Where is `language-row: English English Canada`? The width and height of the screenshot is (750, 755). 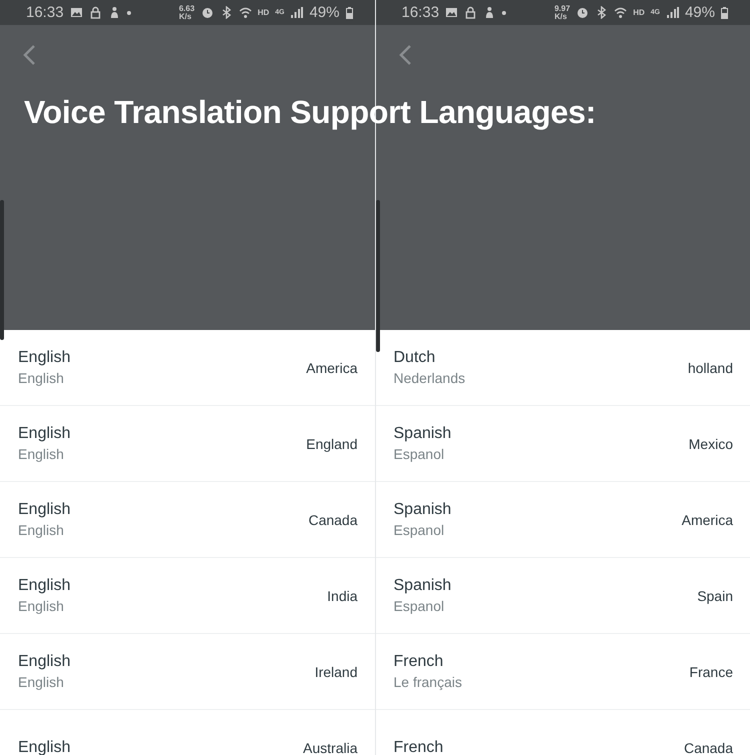
language-row: English English Canada is located at coordinates (187, 520).